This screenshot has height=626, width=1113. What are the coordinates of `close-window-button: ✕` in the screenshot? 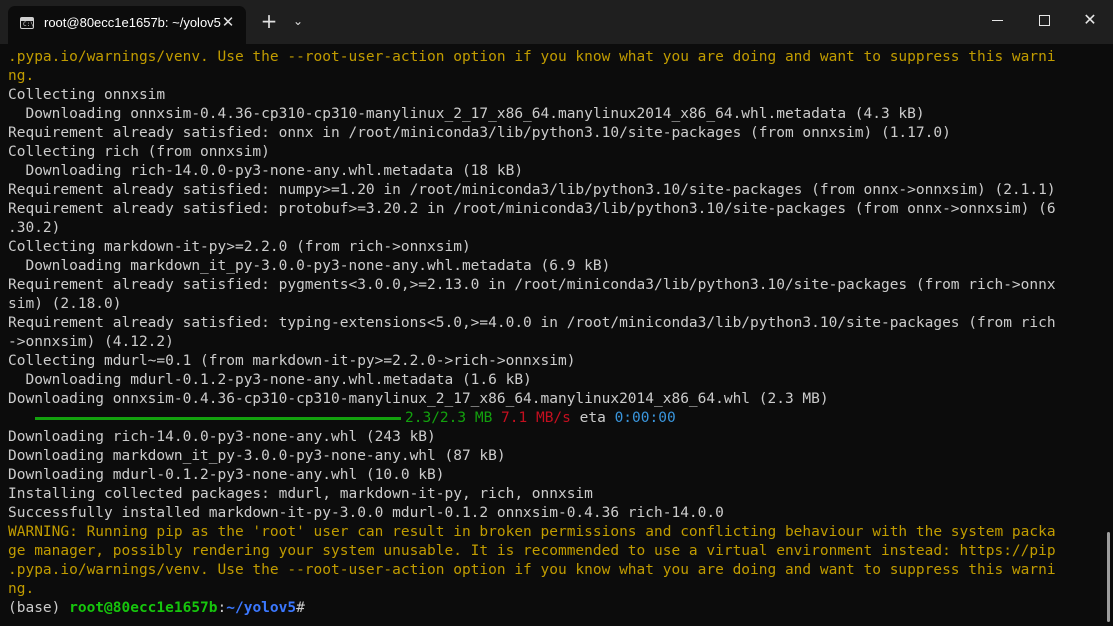 It's located at (1090, 20).